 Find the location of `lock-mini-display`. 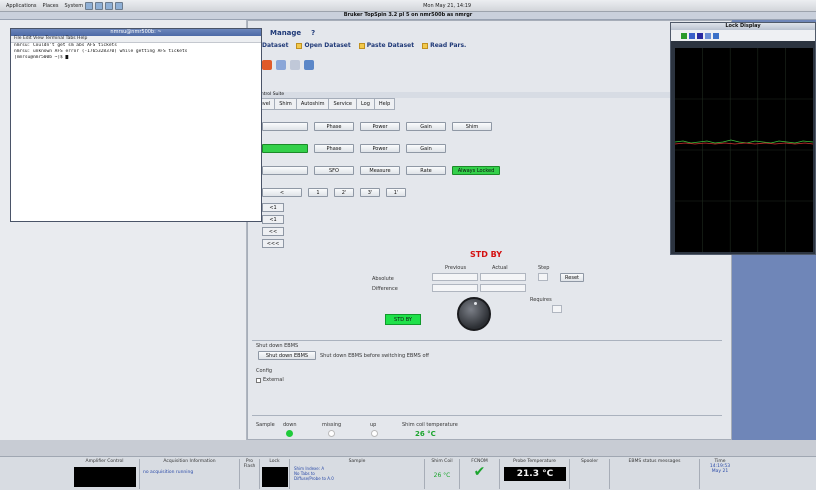

lock-mini-display is located at coordinates (275, 477).